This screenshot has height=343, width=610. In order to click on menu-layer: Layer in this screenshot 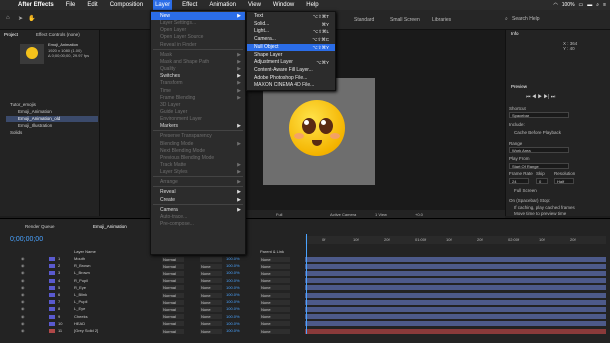, I will do `click(163, 5)`.